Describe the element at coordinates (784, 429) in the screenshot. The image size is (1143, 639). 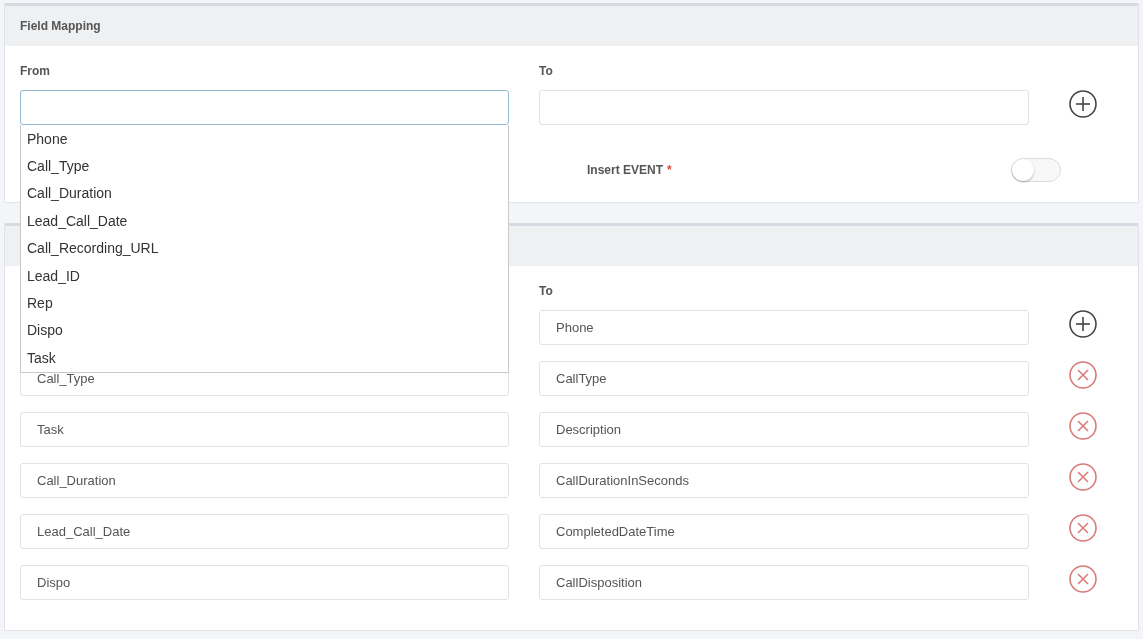
I see `text-field: Description` at that location.